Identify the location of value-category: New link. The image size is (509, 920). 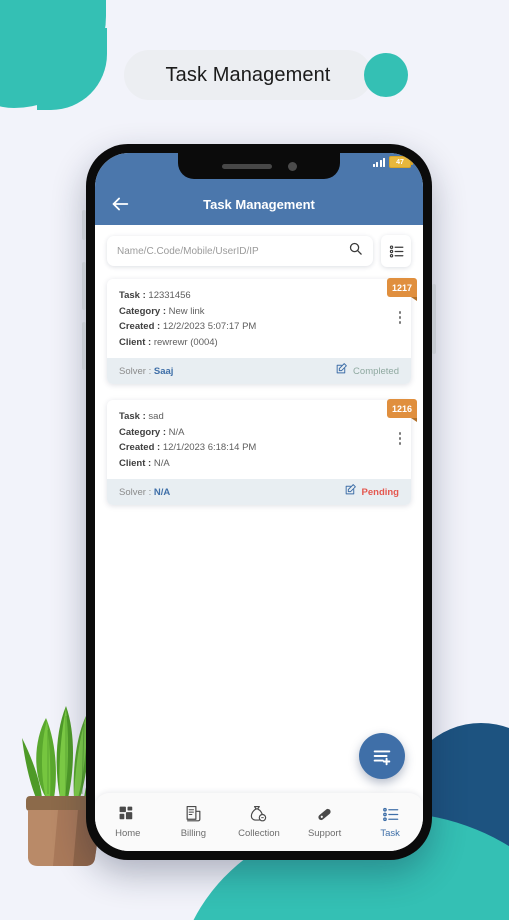
(186, 311).